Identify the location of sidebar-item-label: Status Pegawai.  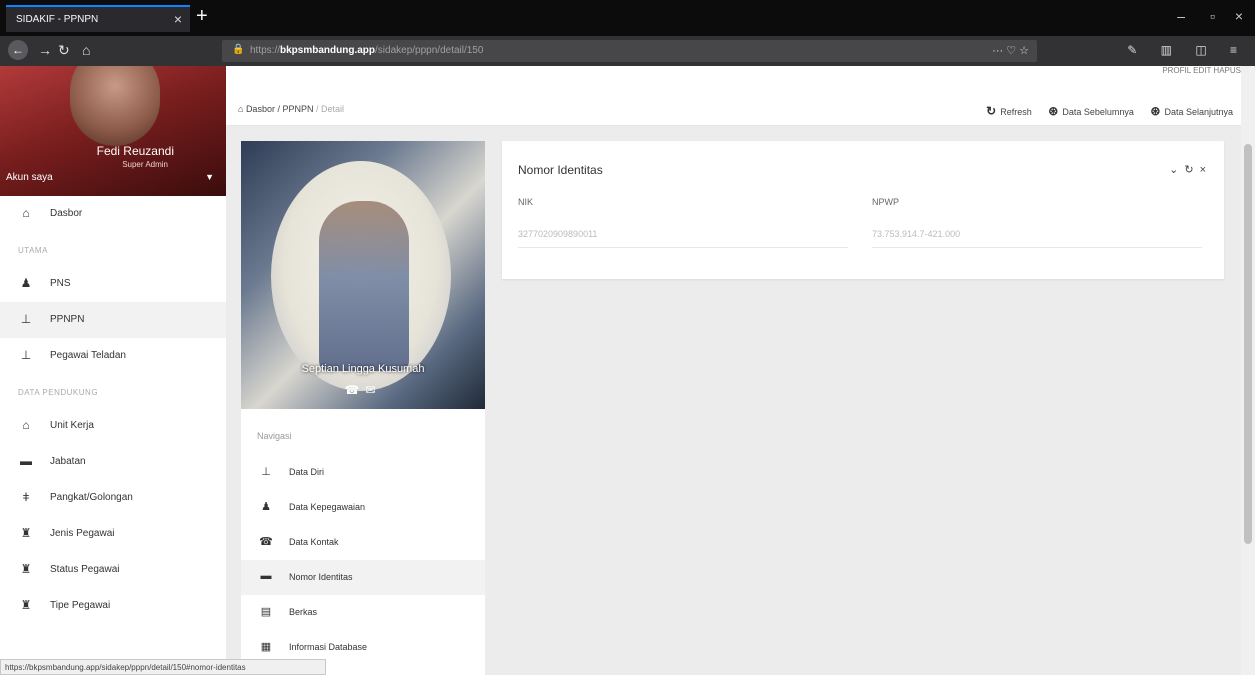
(85, 569).